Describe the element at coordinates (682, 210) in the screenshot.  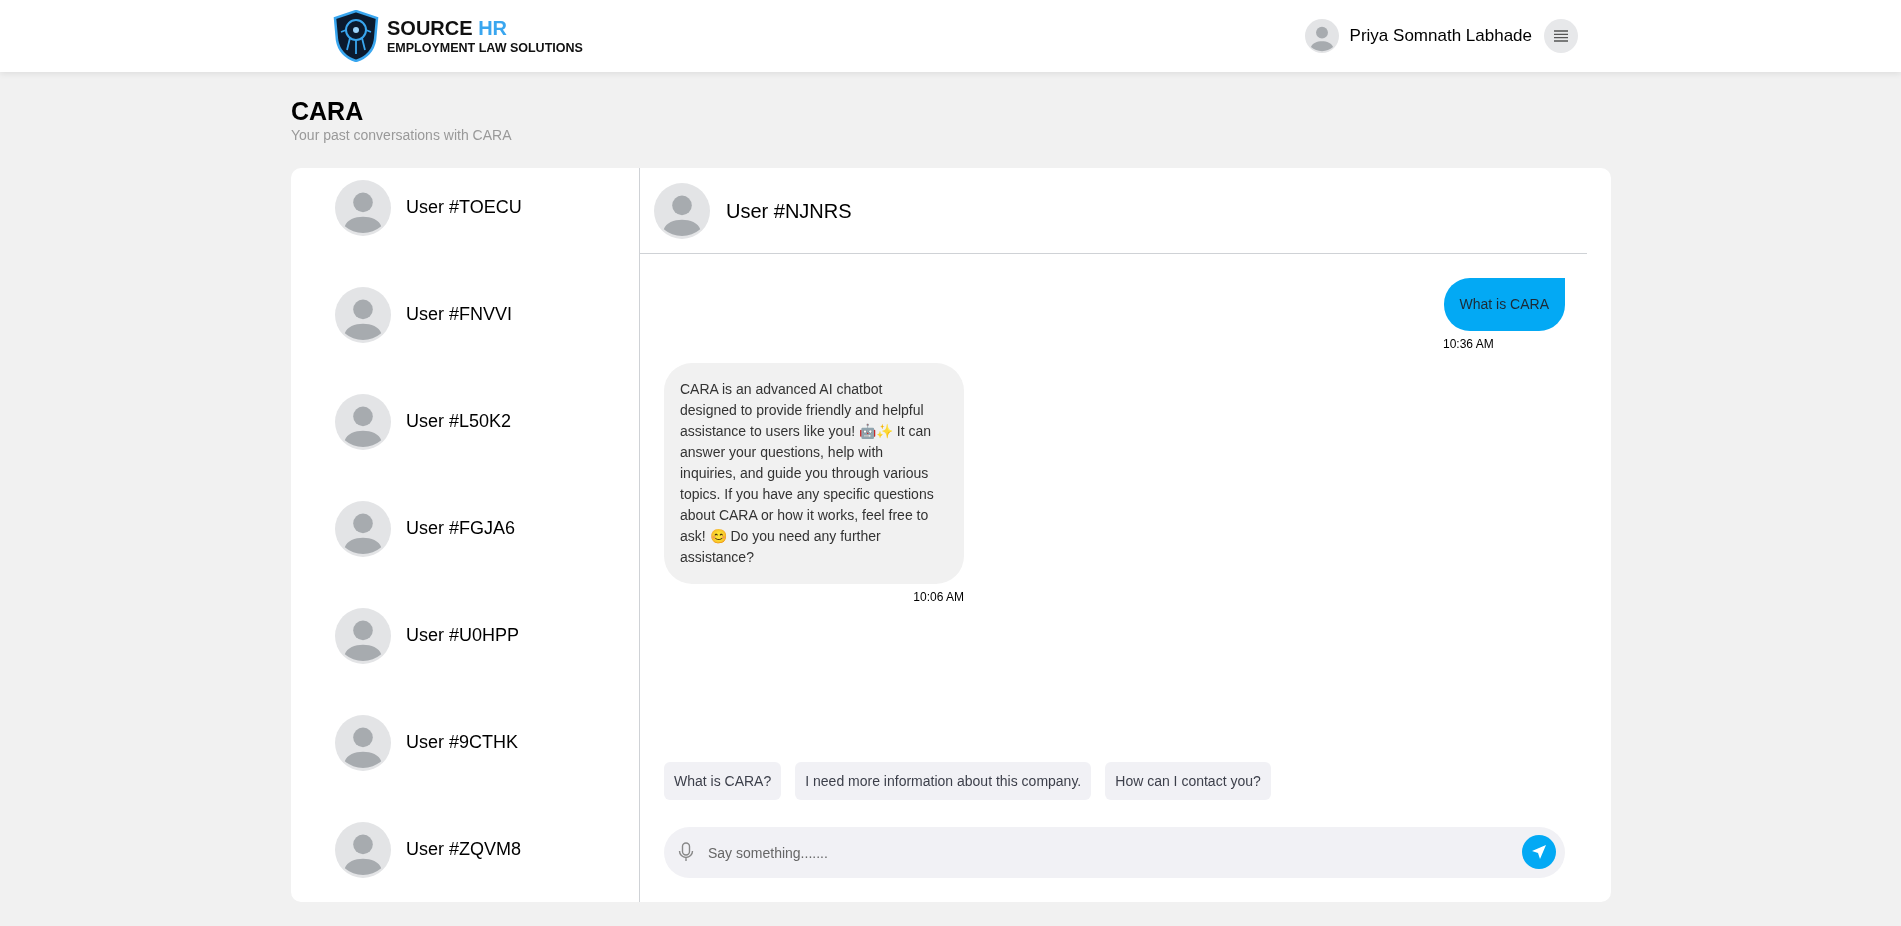
I see `chat-avatar` at that location.